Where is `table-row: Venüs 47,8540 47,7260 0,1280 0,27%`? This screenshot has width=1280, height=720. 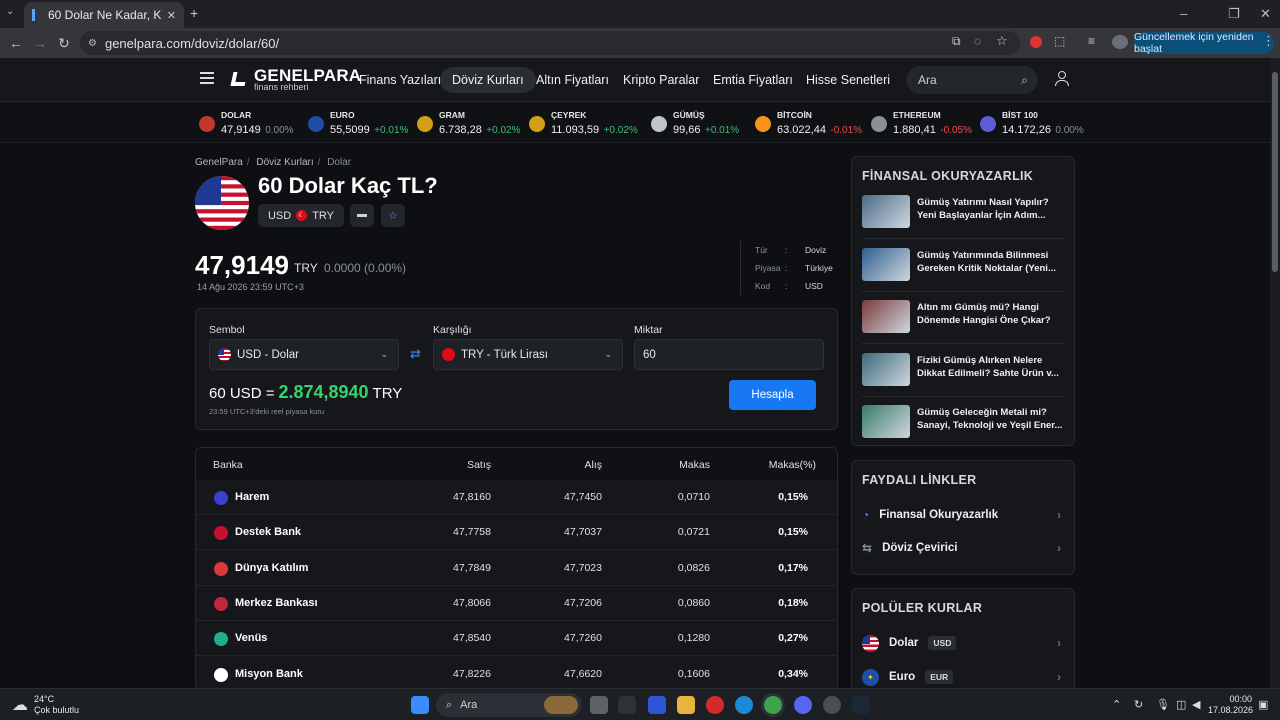
table-row: Venüs 47,8540 47,7260 0,1280 0,27% is located at coordinates (516, 639).